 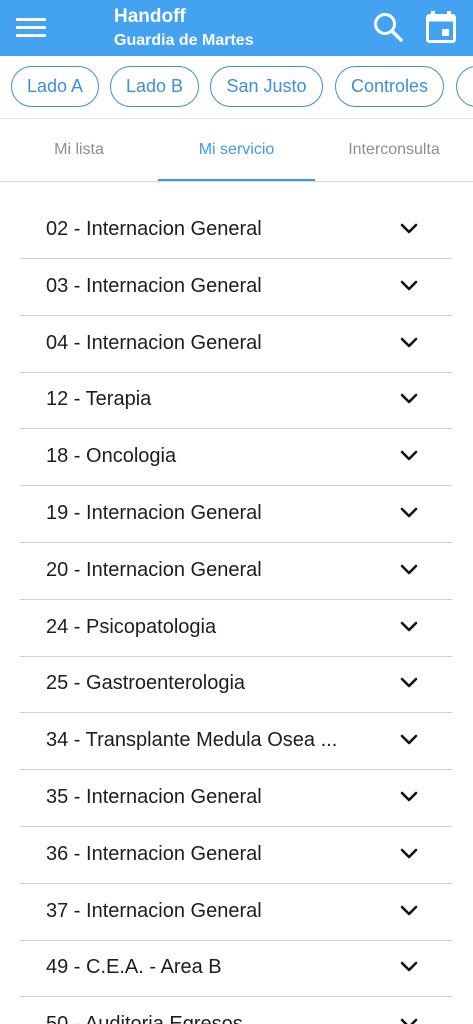 I want to click on service-label: 20 - Internacion General, so click(x=154, y=569).